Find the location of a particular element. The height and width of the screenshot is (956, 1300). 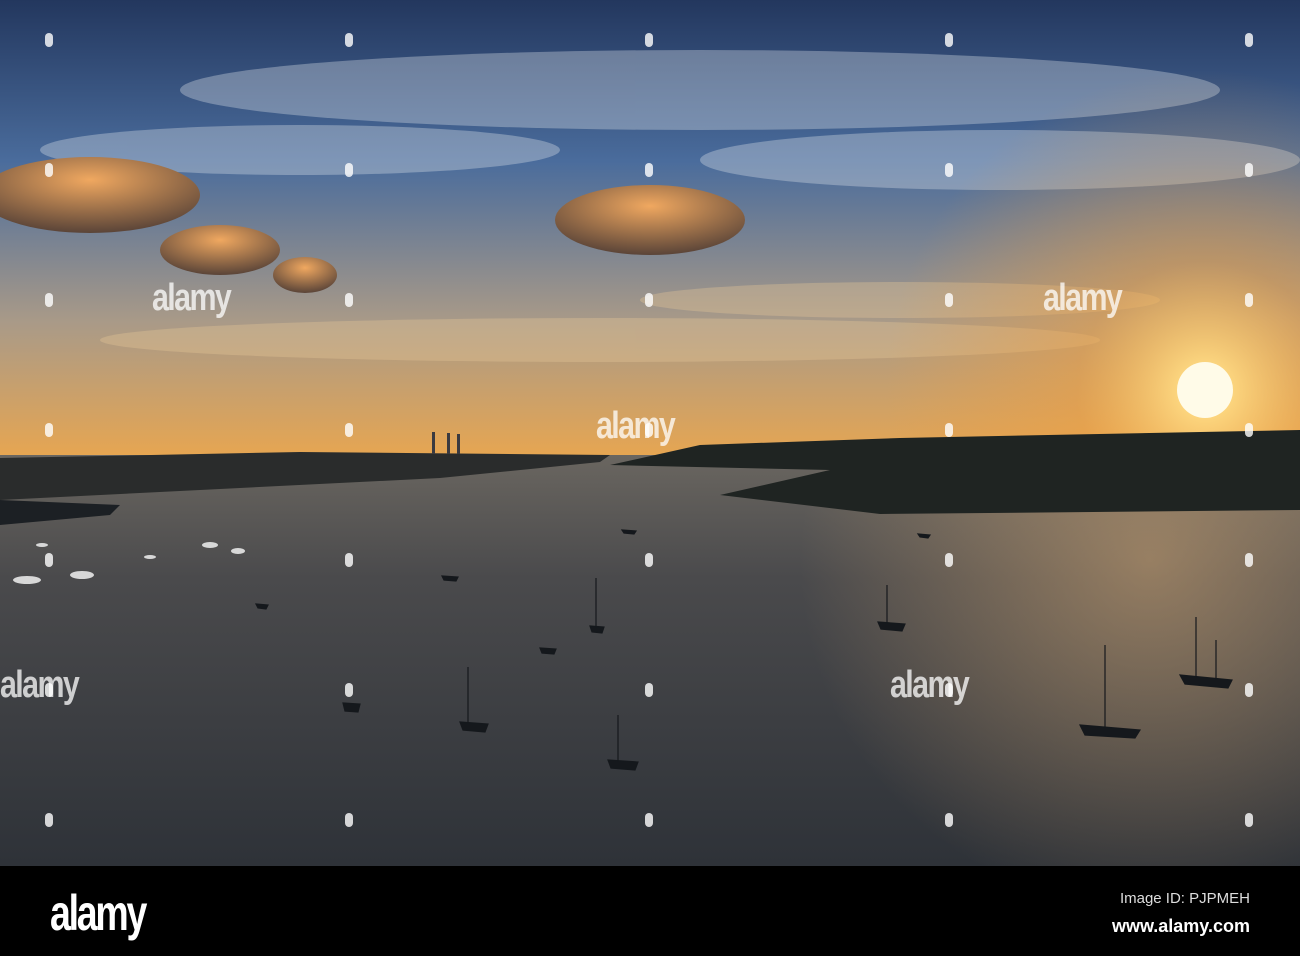

sun is located at coordinates (1205, 390).